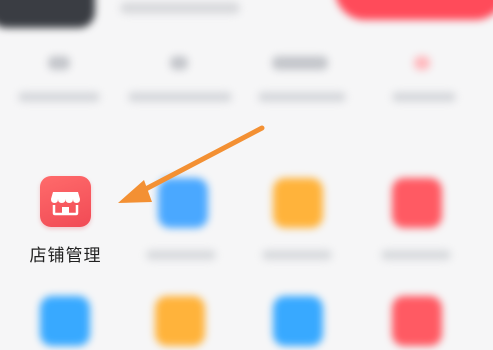  I want to click on store-management-tile, so click(65, 201).